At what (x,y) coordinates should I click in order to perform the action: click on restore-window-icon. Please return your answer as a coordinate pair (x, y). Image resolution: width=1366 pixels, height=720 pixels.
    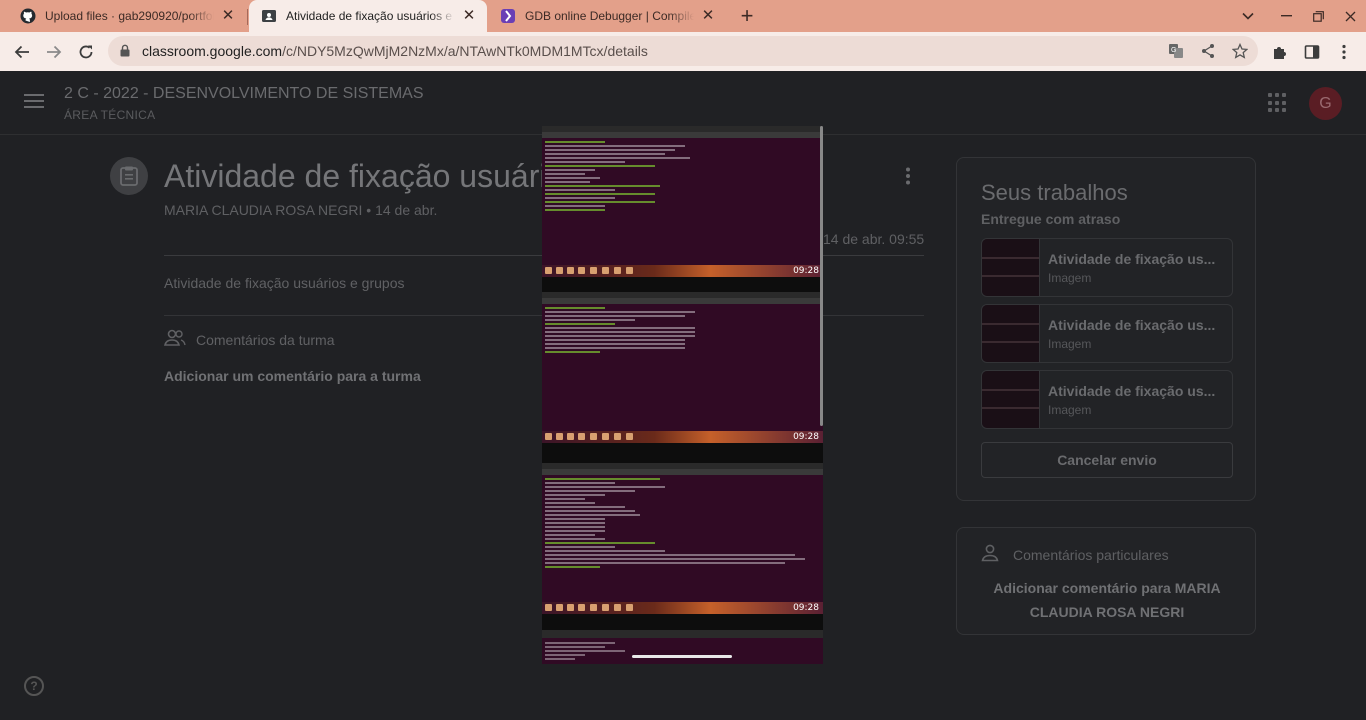
    Looking at the image, I should click on (1318, 16).